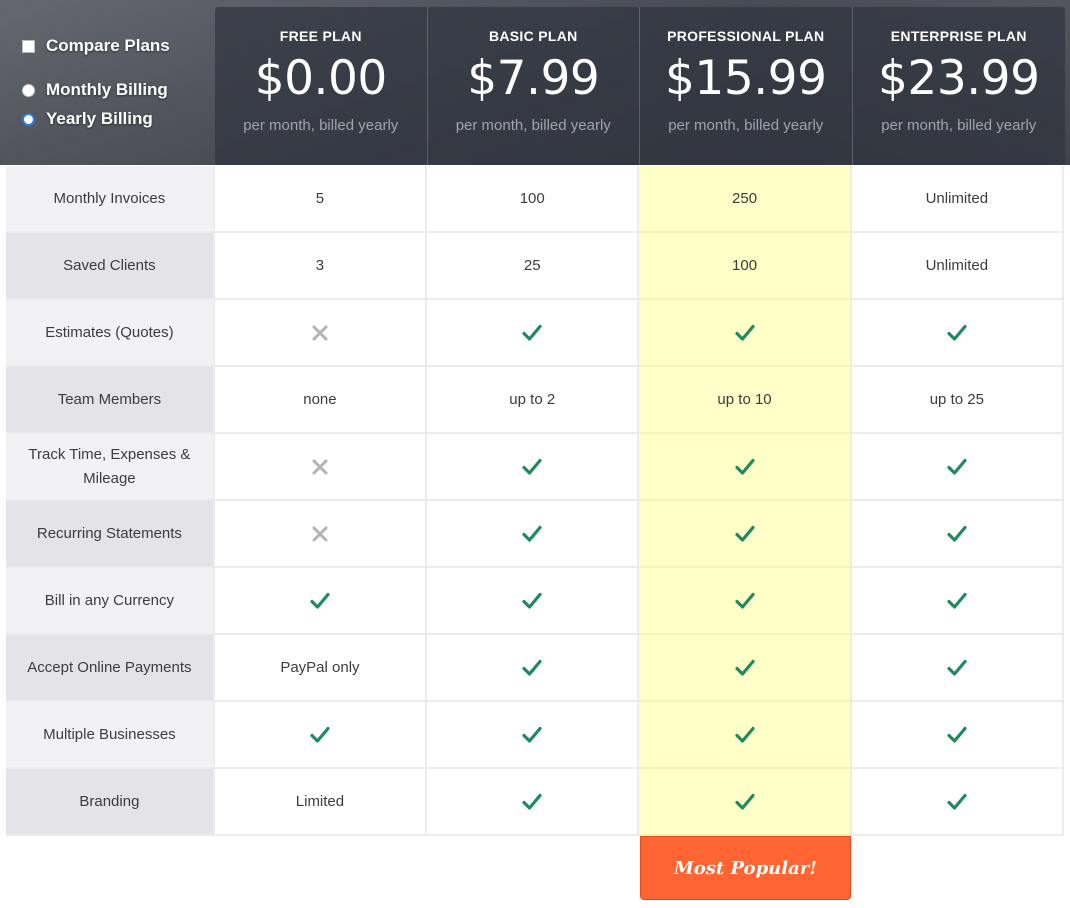 The height and width of the screenshot is (908, 1070). Describe the element at coordinates (745, 199) in the screenshot. I see `feature-value: 250` at that location.